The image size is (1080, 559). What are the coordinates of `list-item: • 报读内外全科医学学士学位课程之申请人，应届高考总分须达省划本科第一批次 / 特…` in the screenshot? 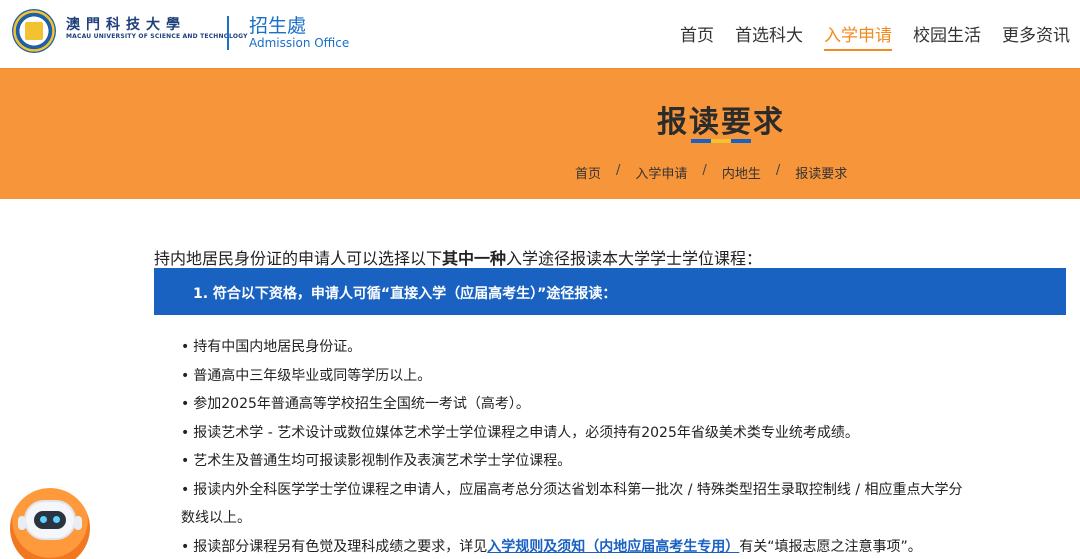 It's located at (611, 490).